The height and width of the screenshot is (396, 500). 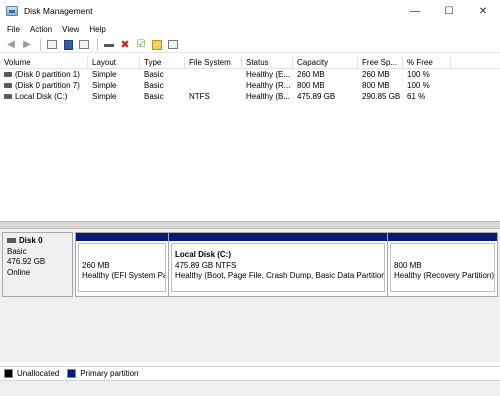 I want to click on capacity-cell: 260 MB, so click(x=311, y=74).